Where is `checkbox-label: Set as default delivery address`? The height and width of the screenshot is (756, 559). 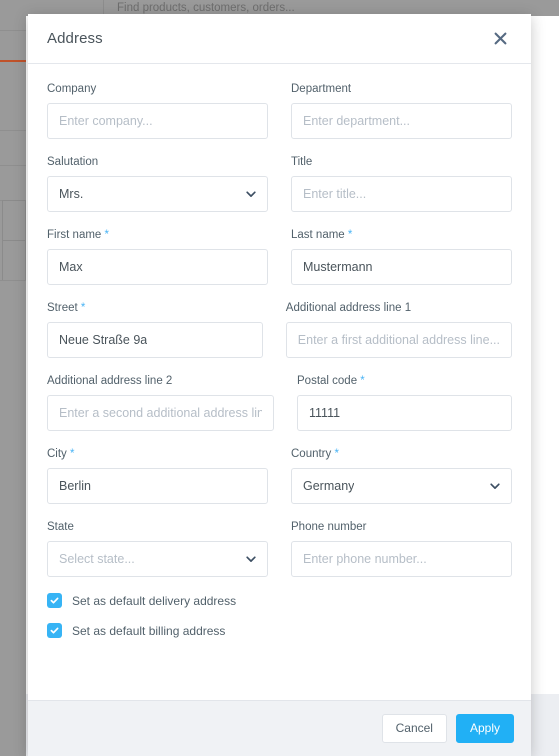 checkbox-label: Set as default delivery address is located at coordinates (154, 600).